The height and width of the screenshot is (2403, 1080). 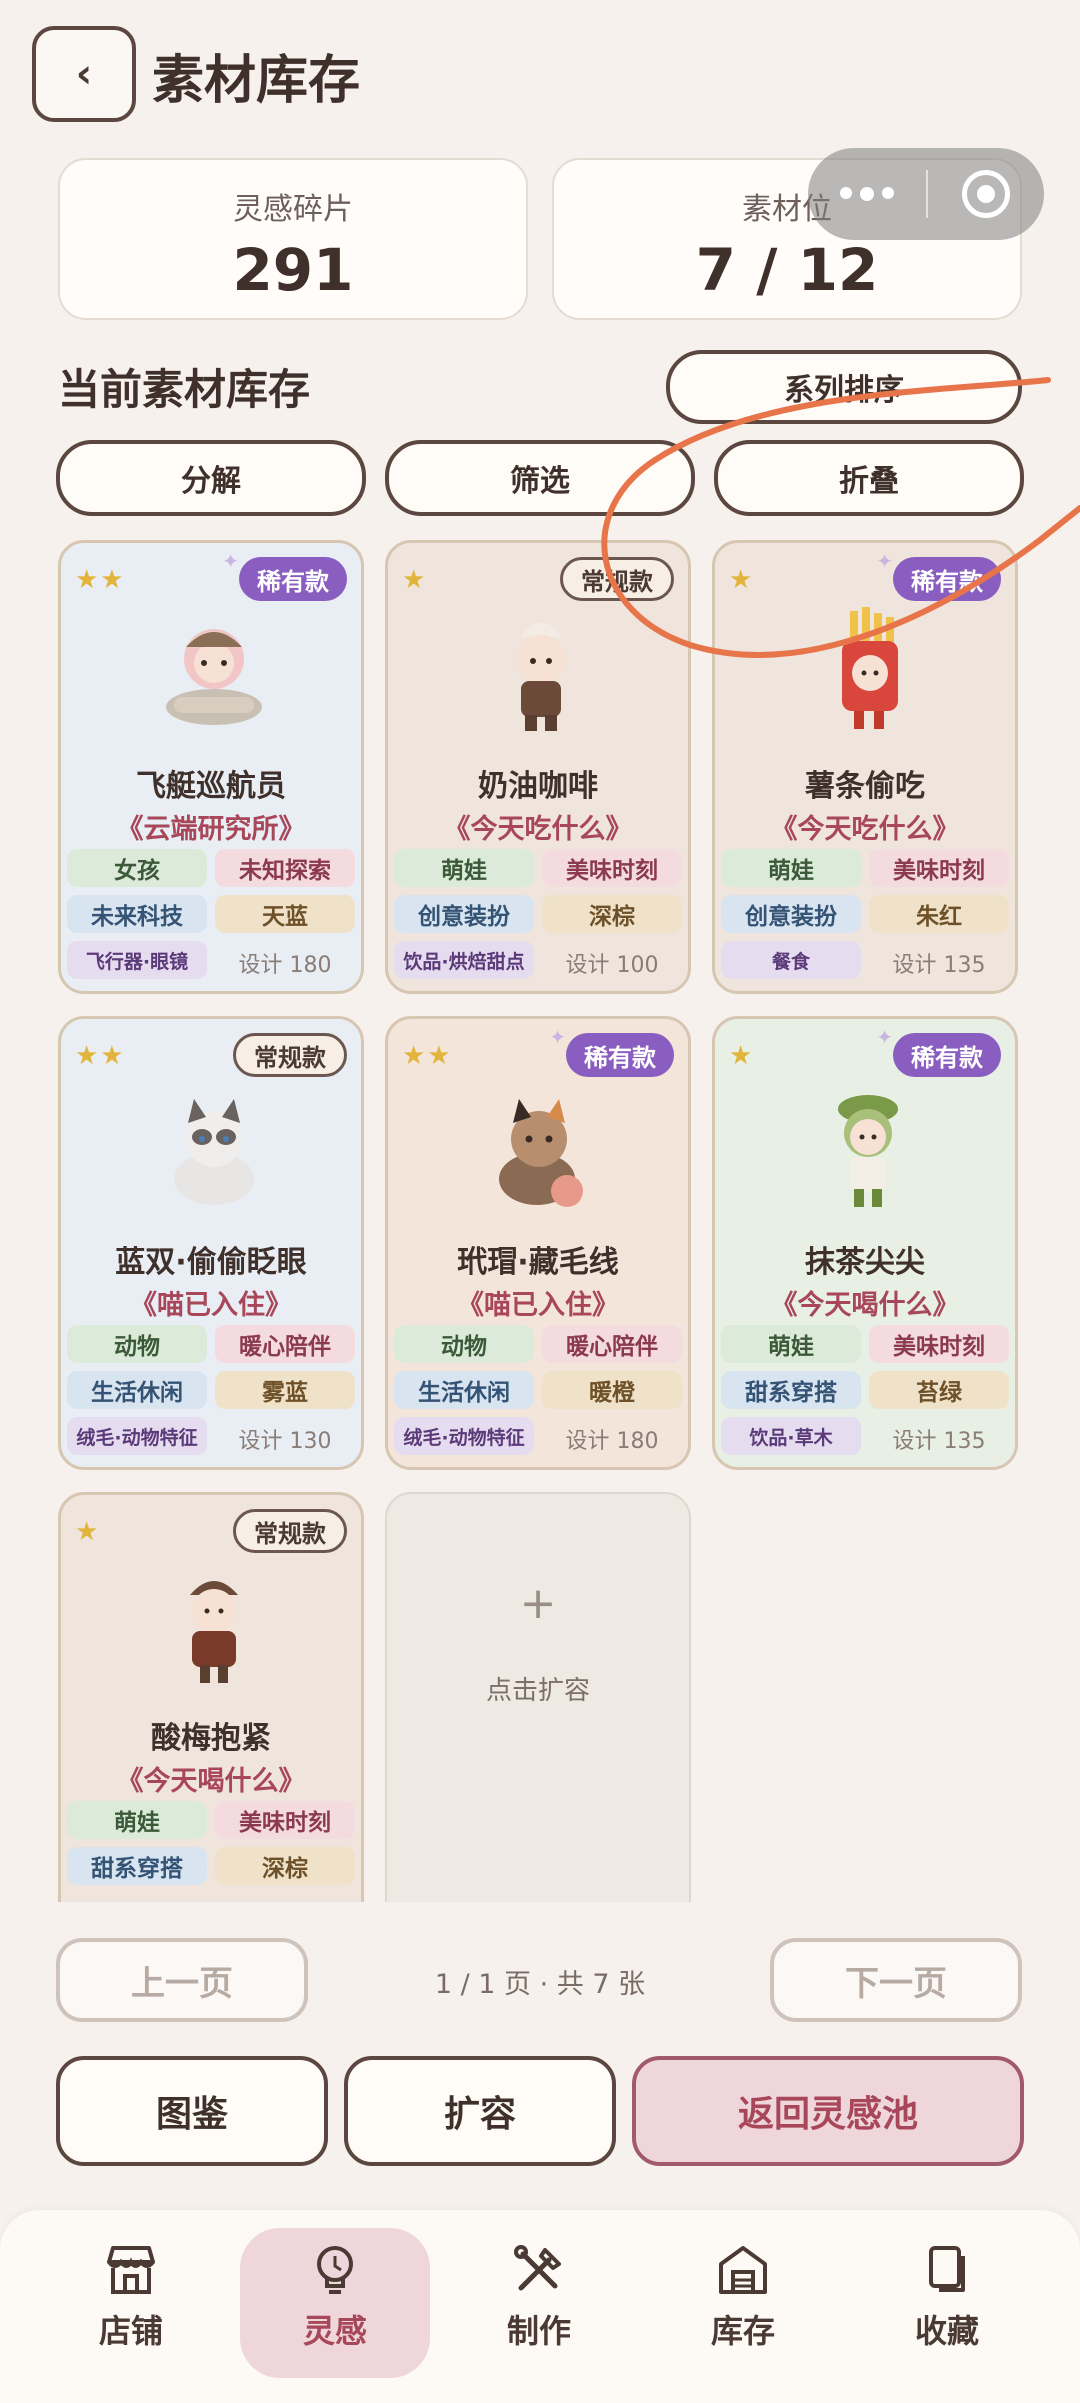 I want to click on tab-label: 收藏, so click(x=946, y=2331).